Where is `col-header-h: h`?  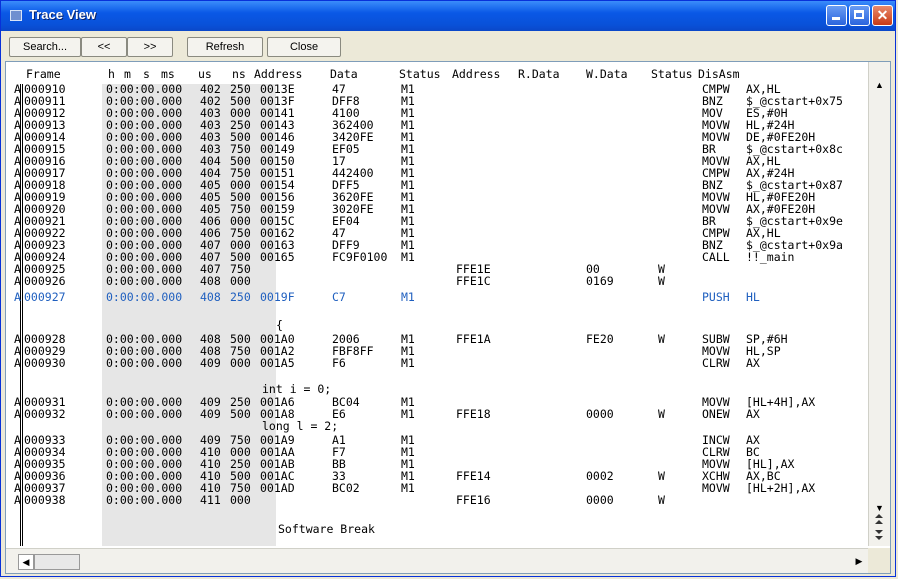
col-header-h: h is located at coordinates (111, 74).